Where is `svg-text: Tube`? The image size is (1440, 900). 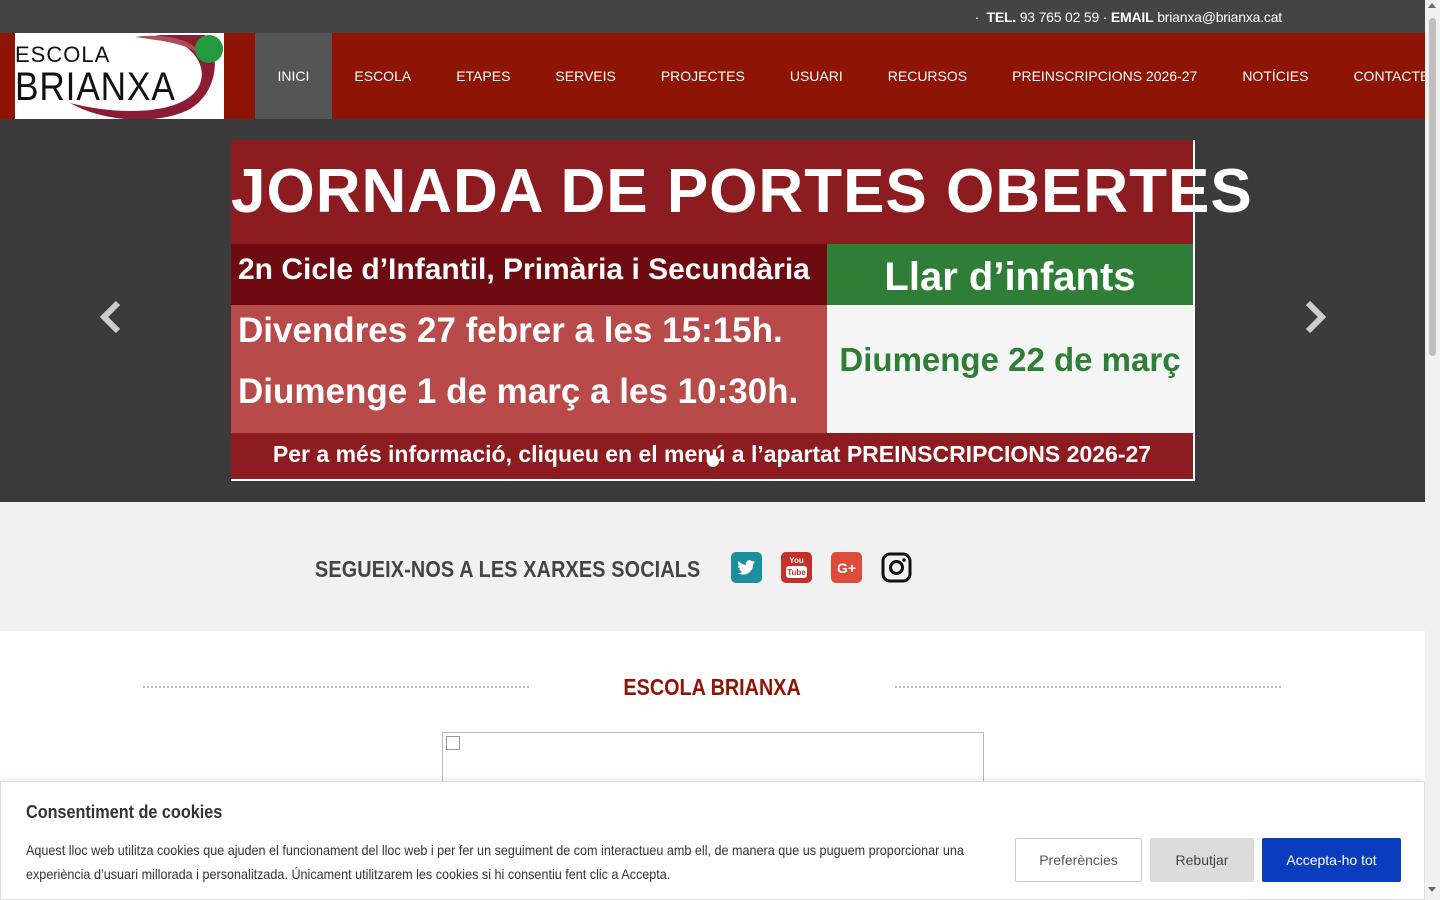 svg-text: Tube is located at coordinates (796, 572).